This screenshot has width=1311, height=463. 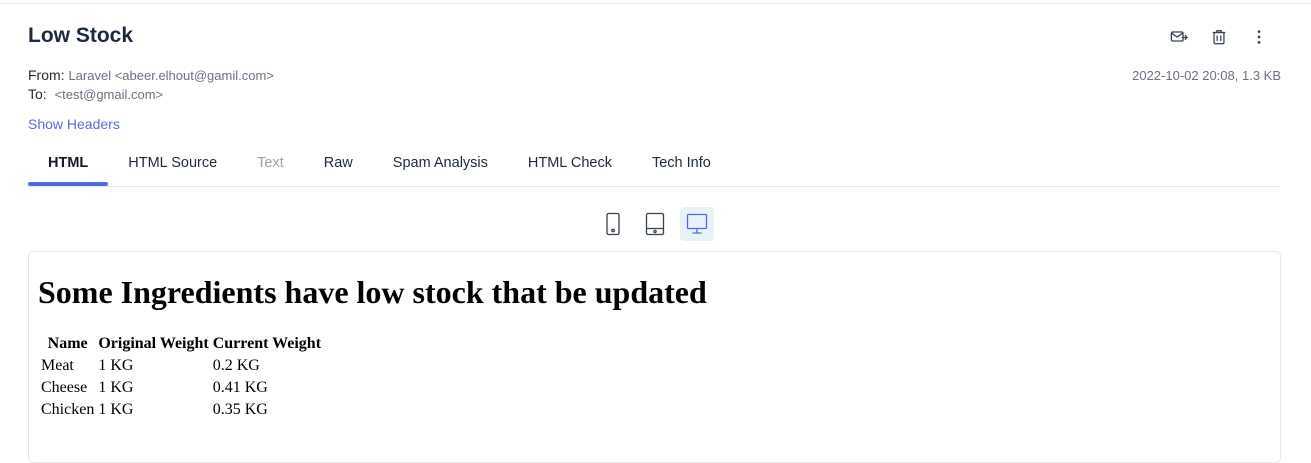 I want to click on table-cell: Chicken, so click(x=68, y=409).